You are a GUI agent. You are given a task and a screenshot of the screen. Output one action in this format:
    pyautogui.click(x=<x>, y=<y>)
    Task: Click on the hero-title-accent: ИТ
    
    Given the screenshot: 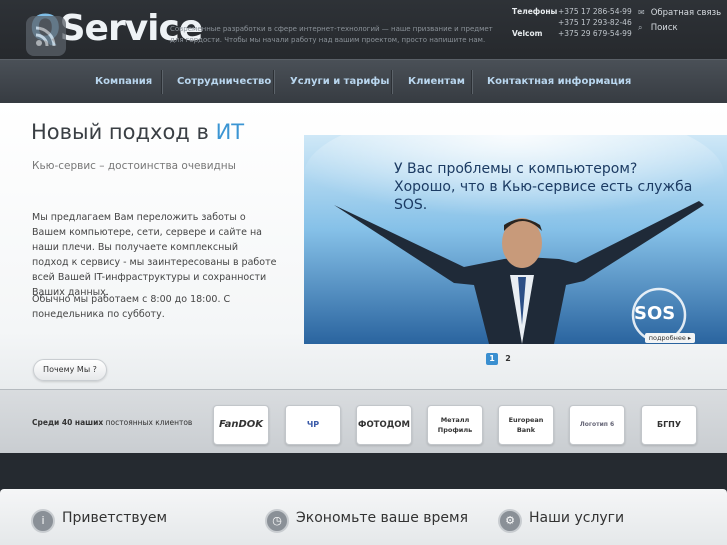 What is the action you would take?
    pyautogui.click(x=230, y=132)
    